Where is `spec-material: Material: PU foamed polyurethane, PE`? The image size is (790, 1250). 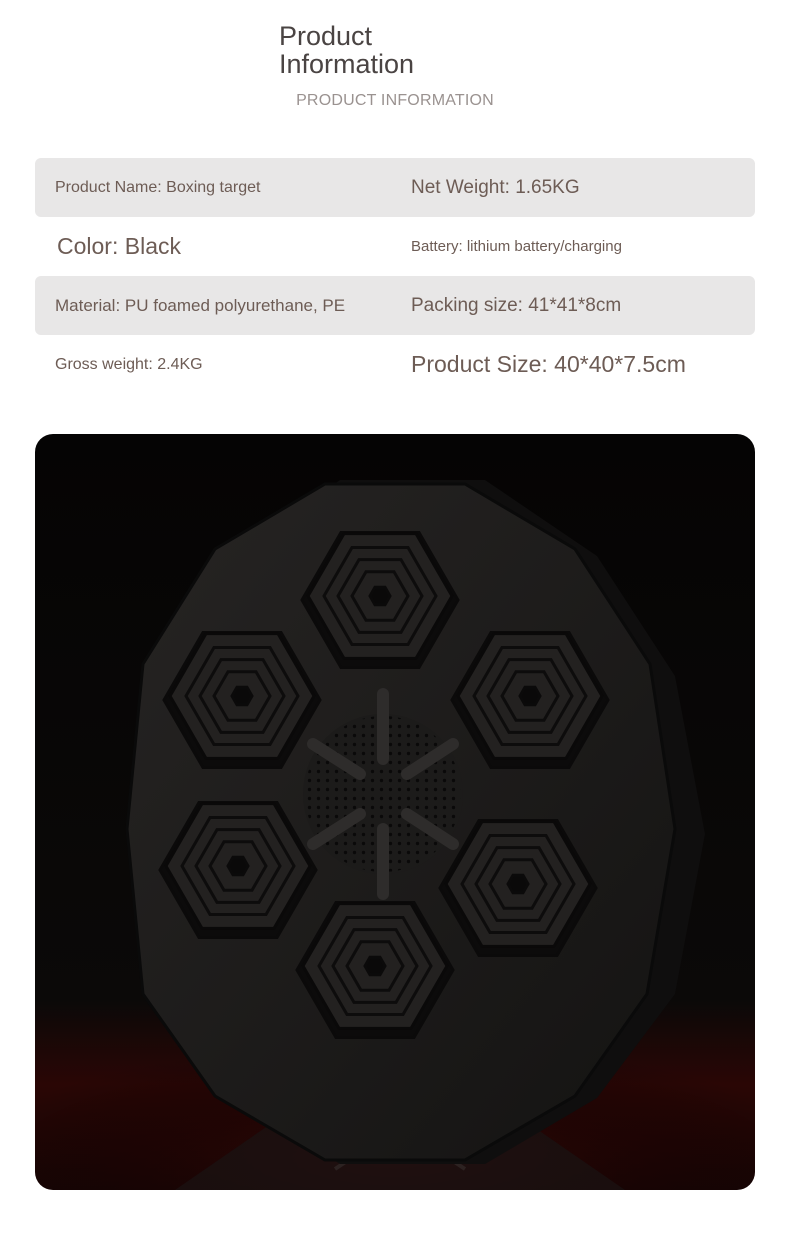
spec-material: Material: PU foamed polyurethane, PE is located at coordinates (200, 305).